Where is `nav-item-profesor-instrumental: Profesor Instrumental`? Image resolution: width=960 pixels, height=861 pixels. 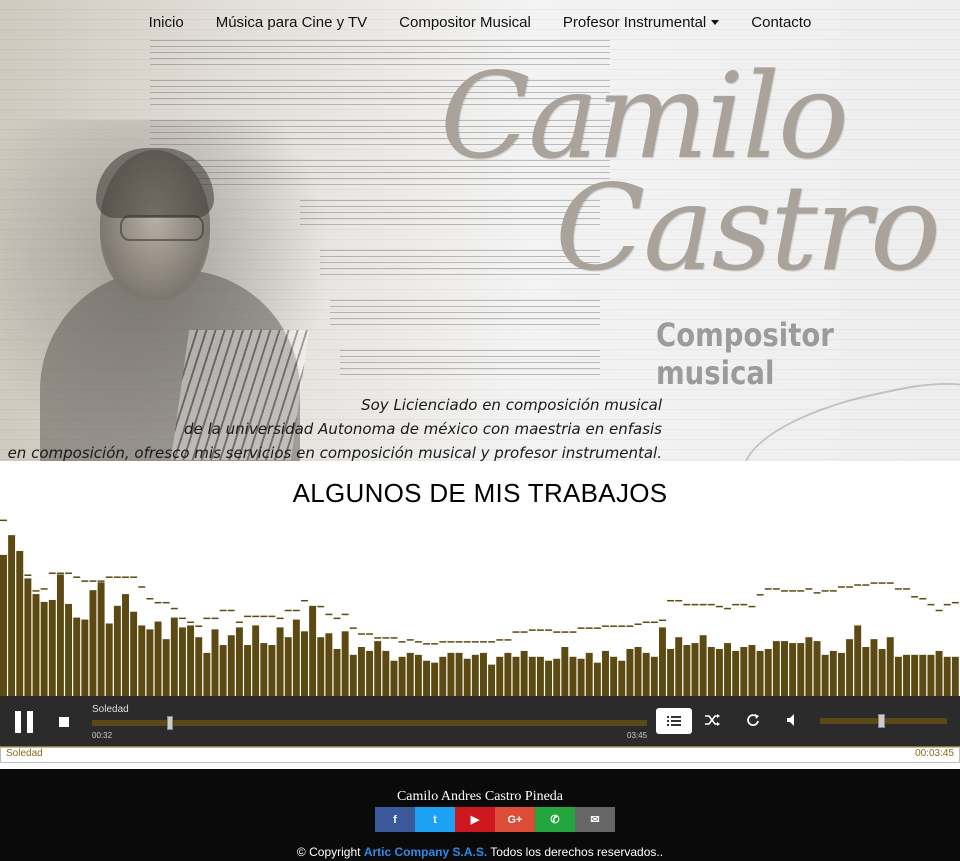 nav-item-profesor-instrumental: Profesor Instrumental is located at coordinates (641, 22).